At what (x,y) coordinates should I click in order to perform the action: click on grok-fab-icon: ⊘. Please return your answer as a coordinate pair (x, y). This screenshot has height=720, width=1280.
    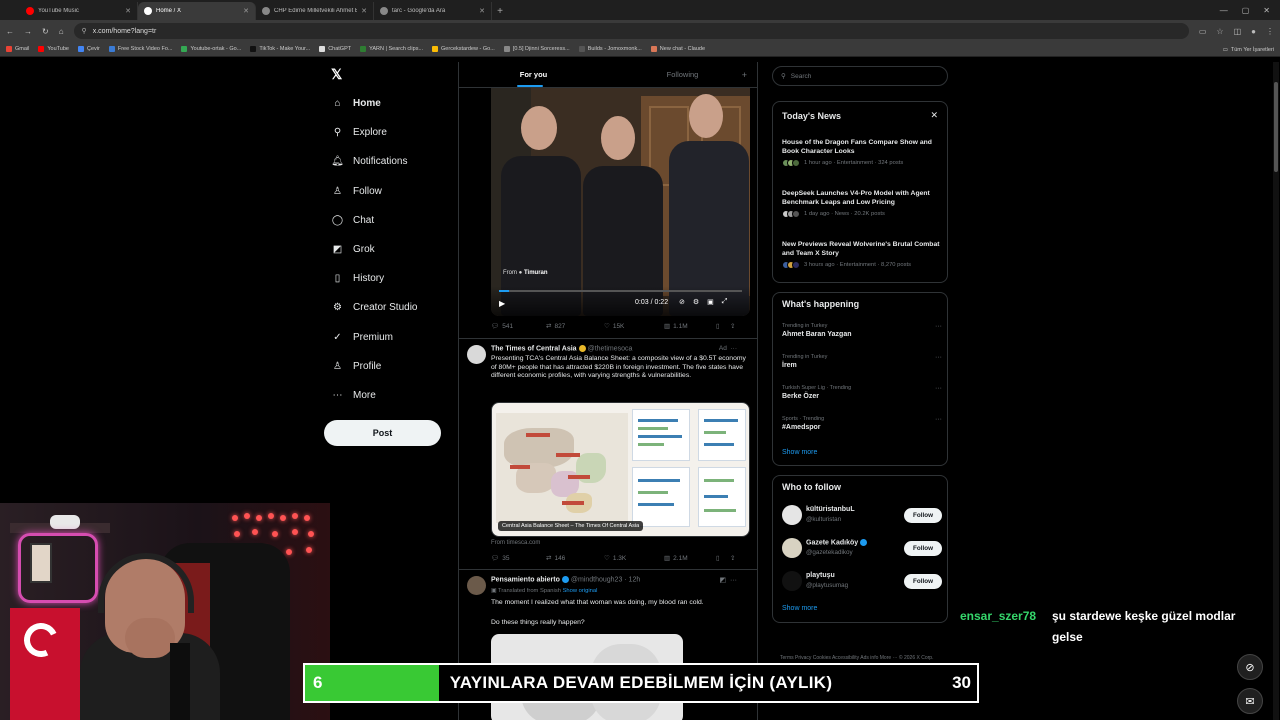
    Looking at the image, I should click on (1250, 667).